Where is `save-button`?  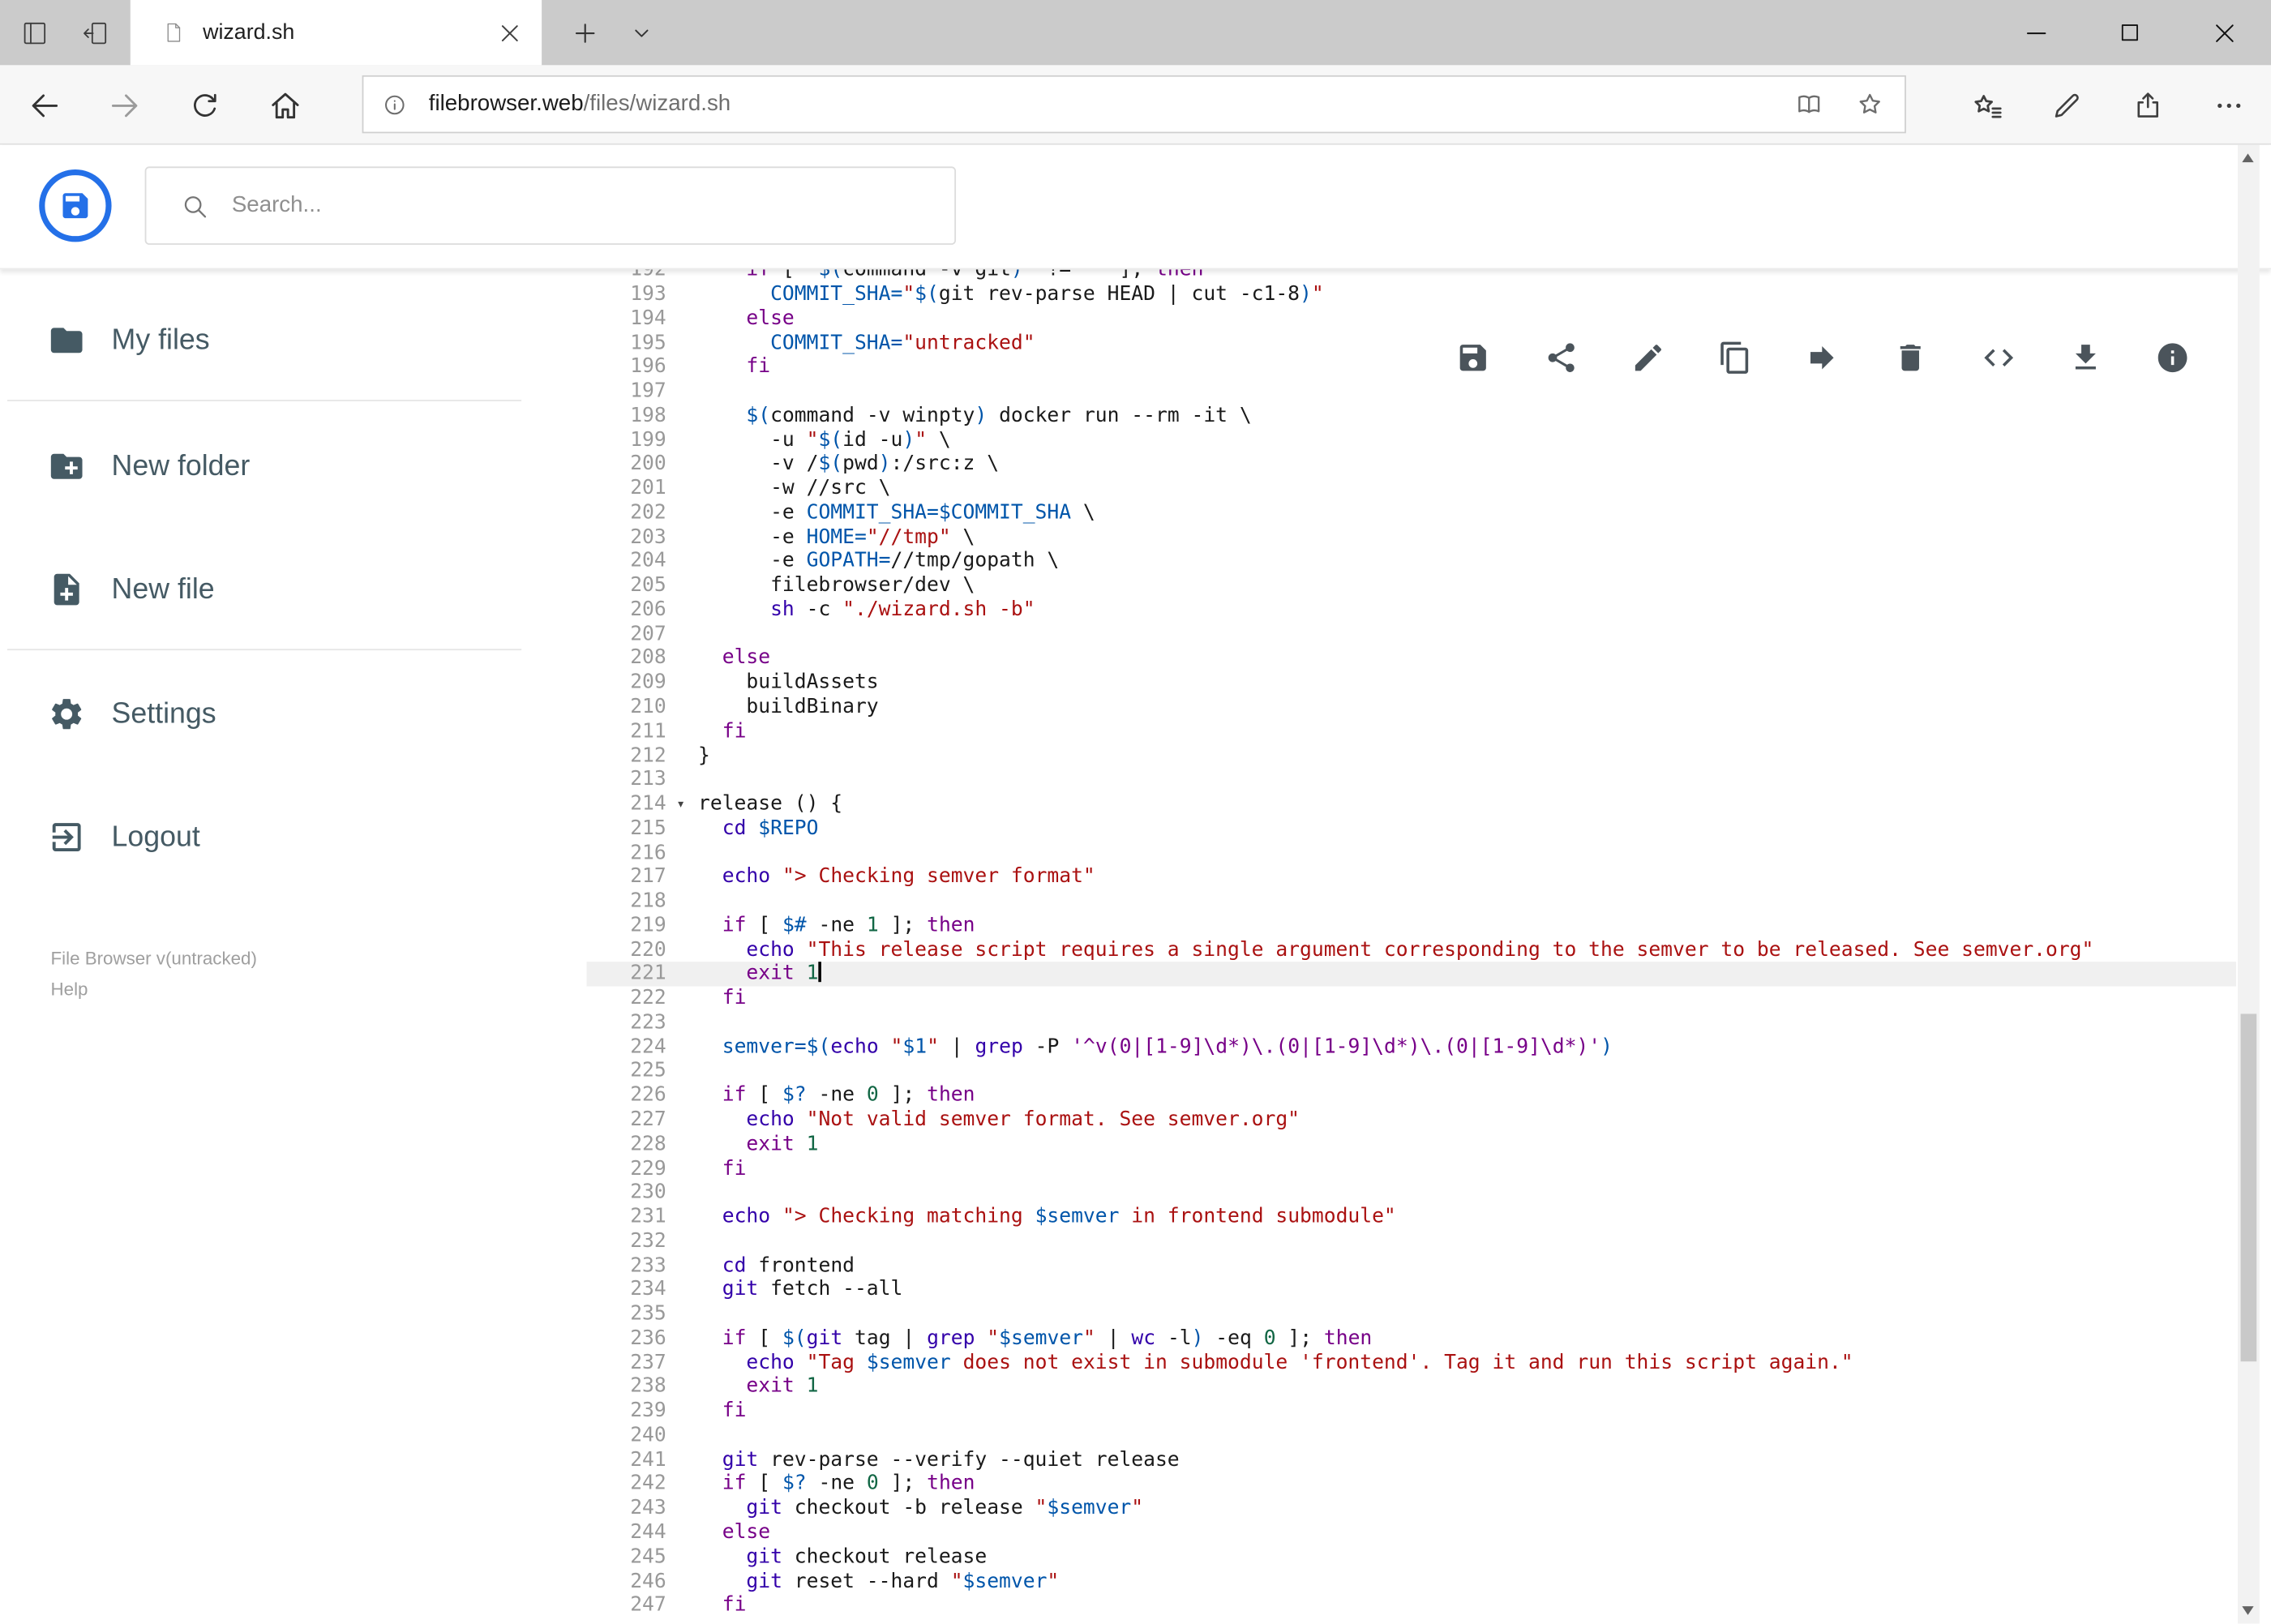 save-button is located at coordinates (1473, 358).